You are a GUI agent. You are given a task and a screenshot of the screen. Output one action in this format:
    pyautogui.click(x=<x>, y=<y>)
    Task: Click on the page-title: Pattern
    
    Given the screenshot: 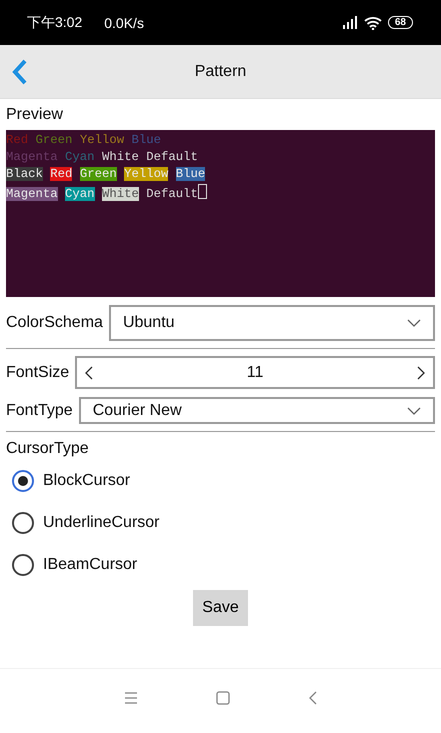 What is the action you would take?
    pyautogui.click(x=220, y=71)
    